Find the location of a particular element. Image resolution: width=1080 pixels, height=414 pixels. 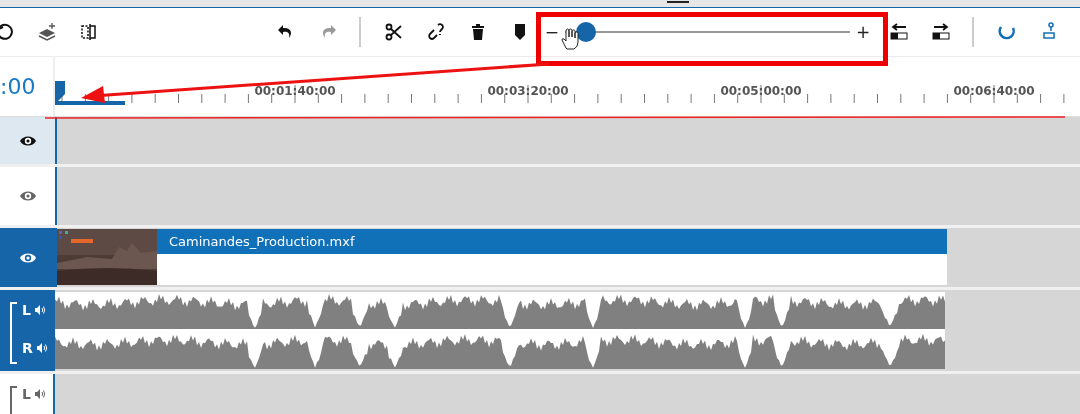

arrow-left-icon is located at coordinates (899, 32).